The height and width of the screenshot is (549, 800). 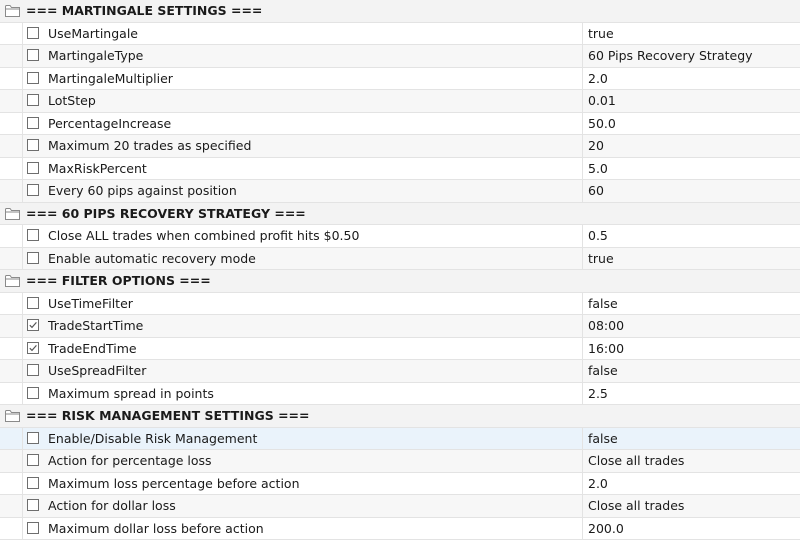 I want to click on parameter-row: Enable automatic recovery mode true, so click(x=400, y=258).